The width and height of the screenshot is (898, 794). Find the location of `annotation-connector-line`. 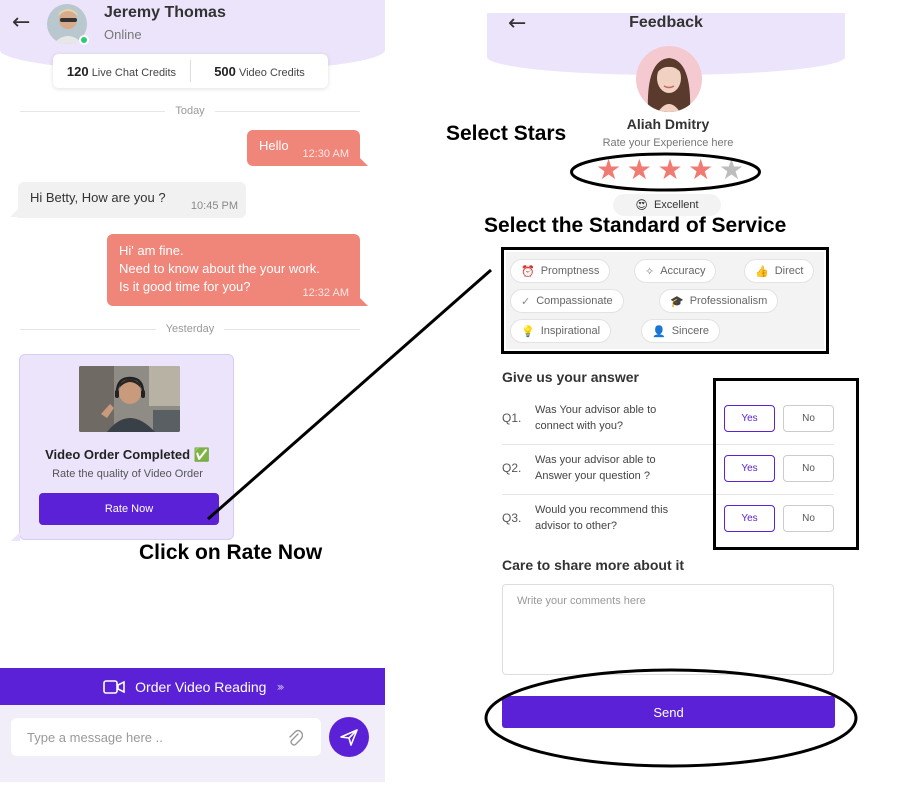

annotation-connector-line is located at coordinates (349, 394).